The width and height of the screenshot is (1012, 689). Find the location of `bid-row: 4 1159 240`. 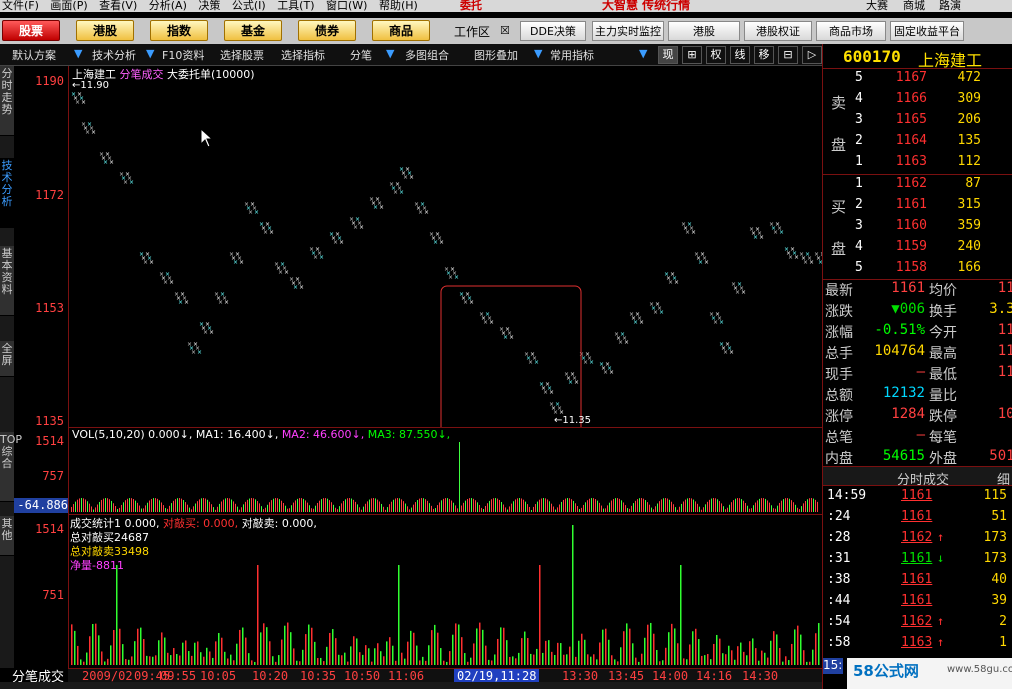

bid-row: 4 1159 240 is located at coordinates (917, 249).